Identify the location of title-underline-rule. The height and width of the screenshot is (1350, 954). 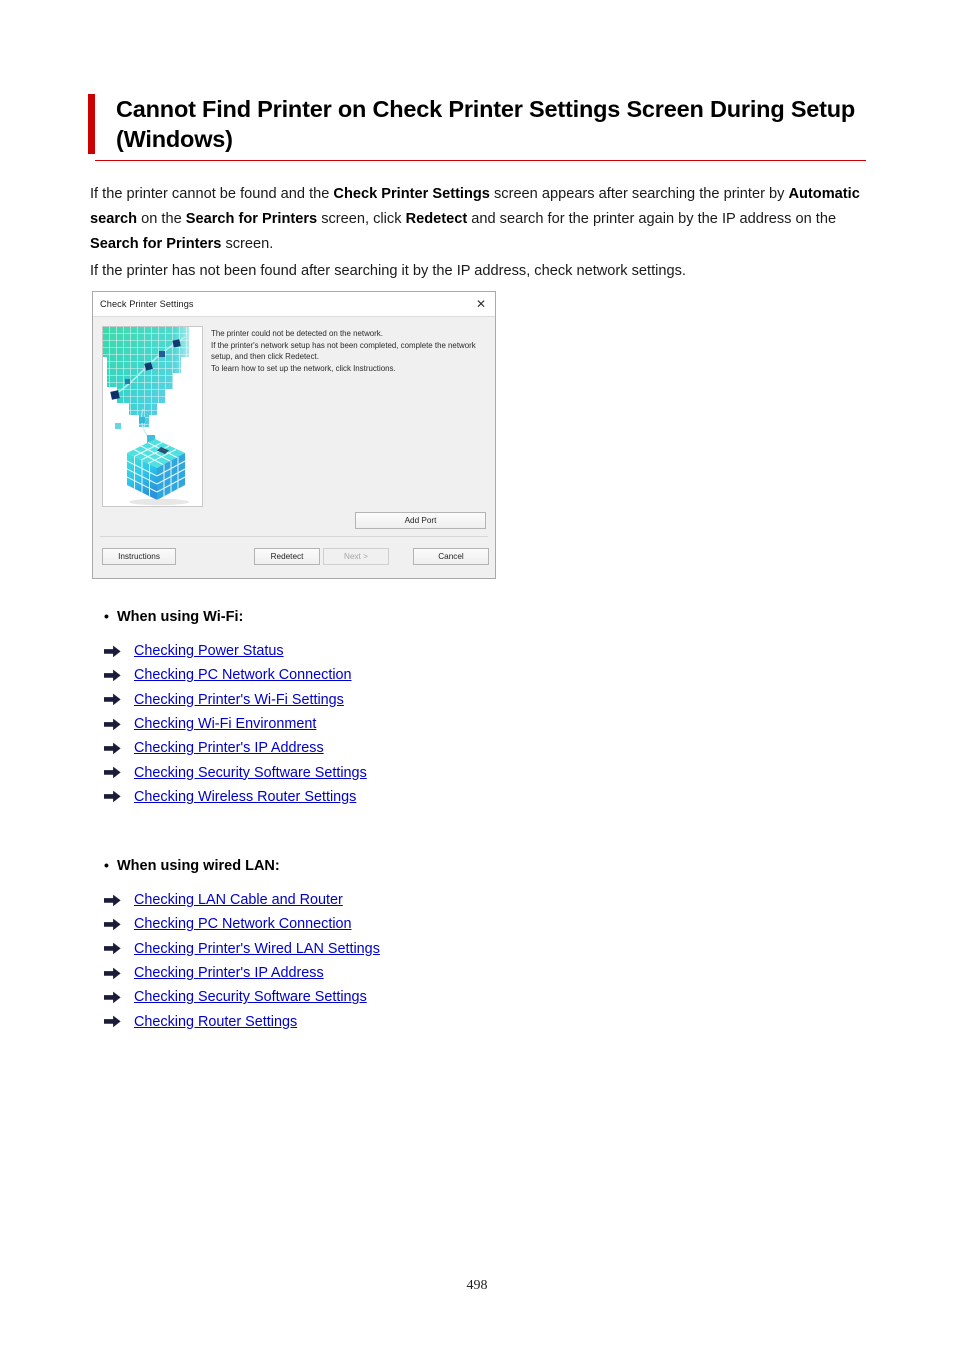
(480, 160).